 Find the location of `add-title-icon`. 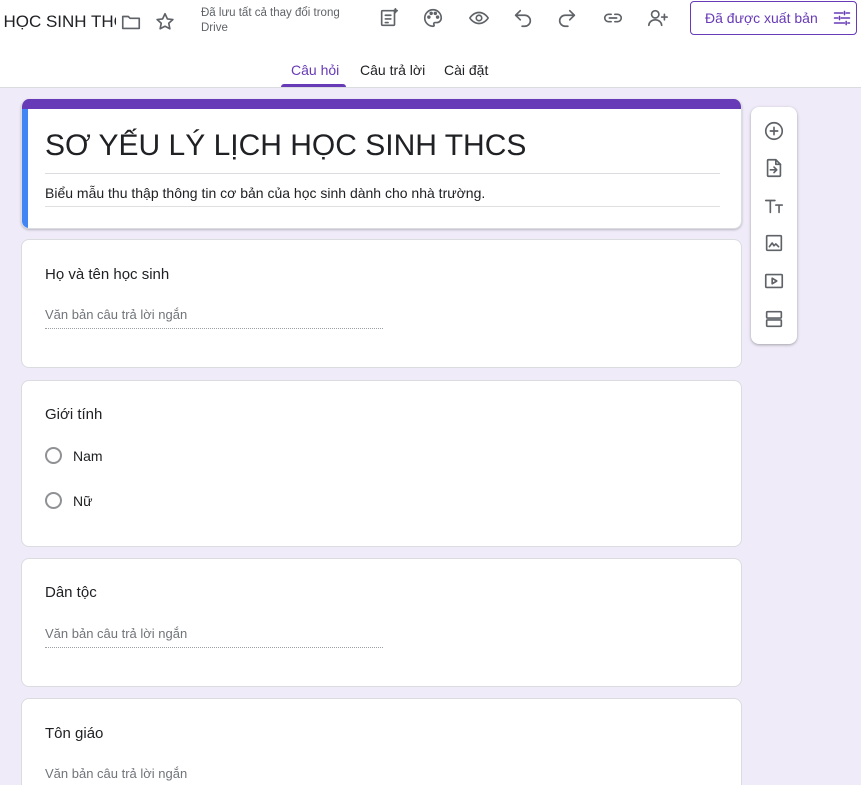

add-title-icon is located at coordinates (774, 206).